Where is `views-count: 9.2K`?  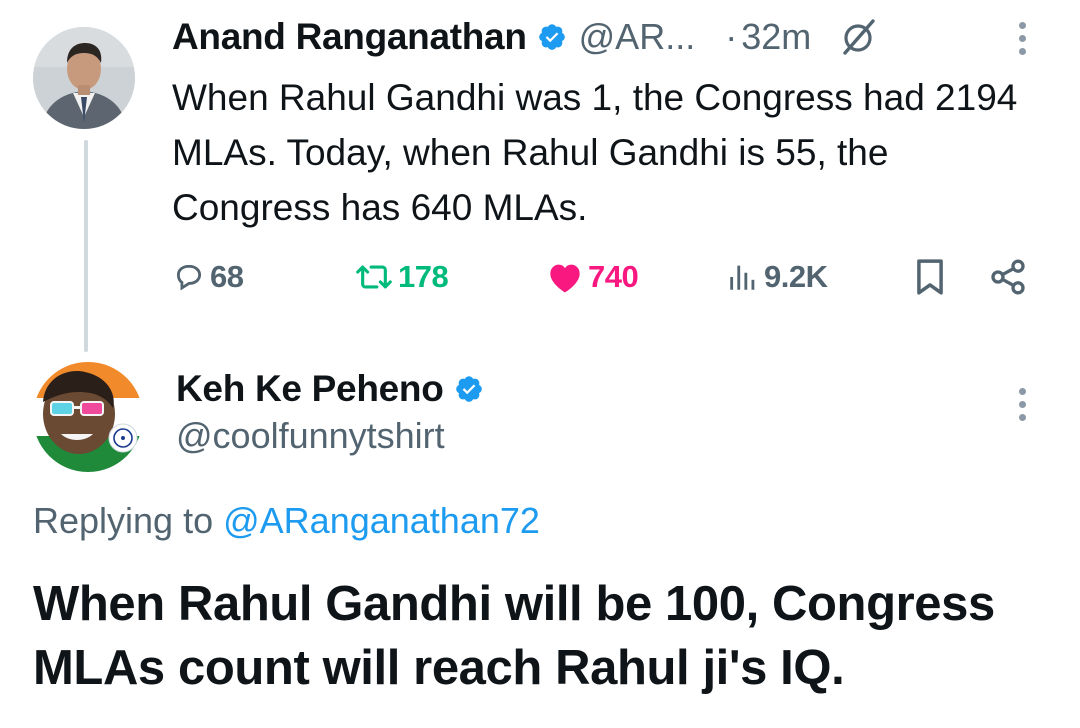
views-count: 9.2K is located at coordinates (796, 276).